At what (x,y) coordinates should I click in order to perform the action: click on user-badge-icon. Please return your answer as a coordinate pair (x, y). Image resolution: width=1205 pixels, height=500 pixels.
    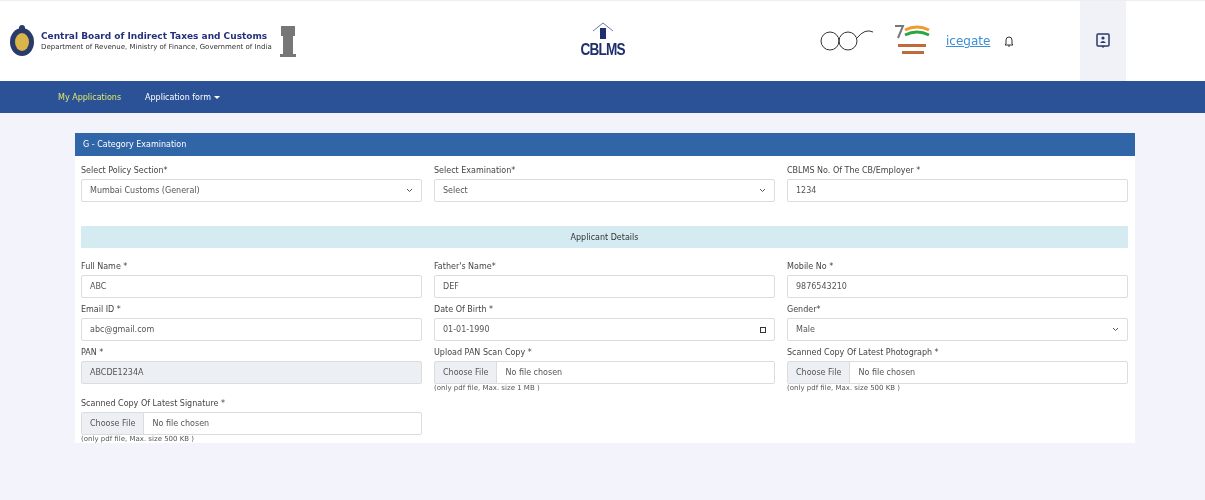
    Looking at the image, I should click on (1103, 41).